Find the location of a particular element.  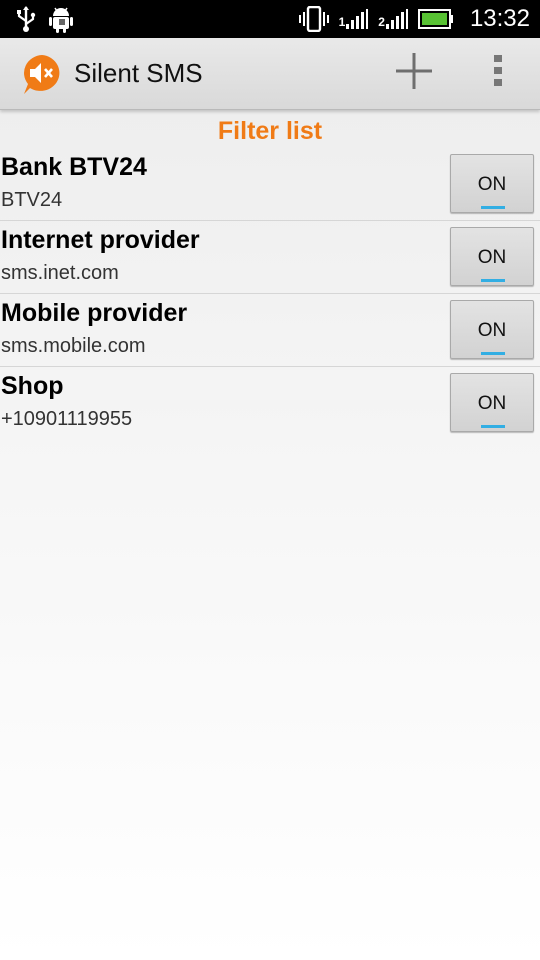

signal-sim1: 1 is located at coordinates (354, 19).